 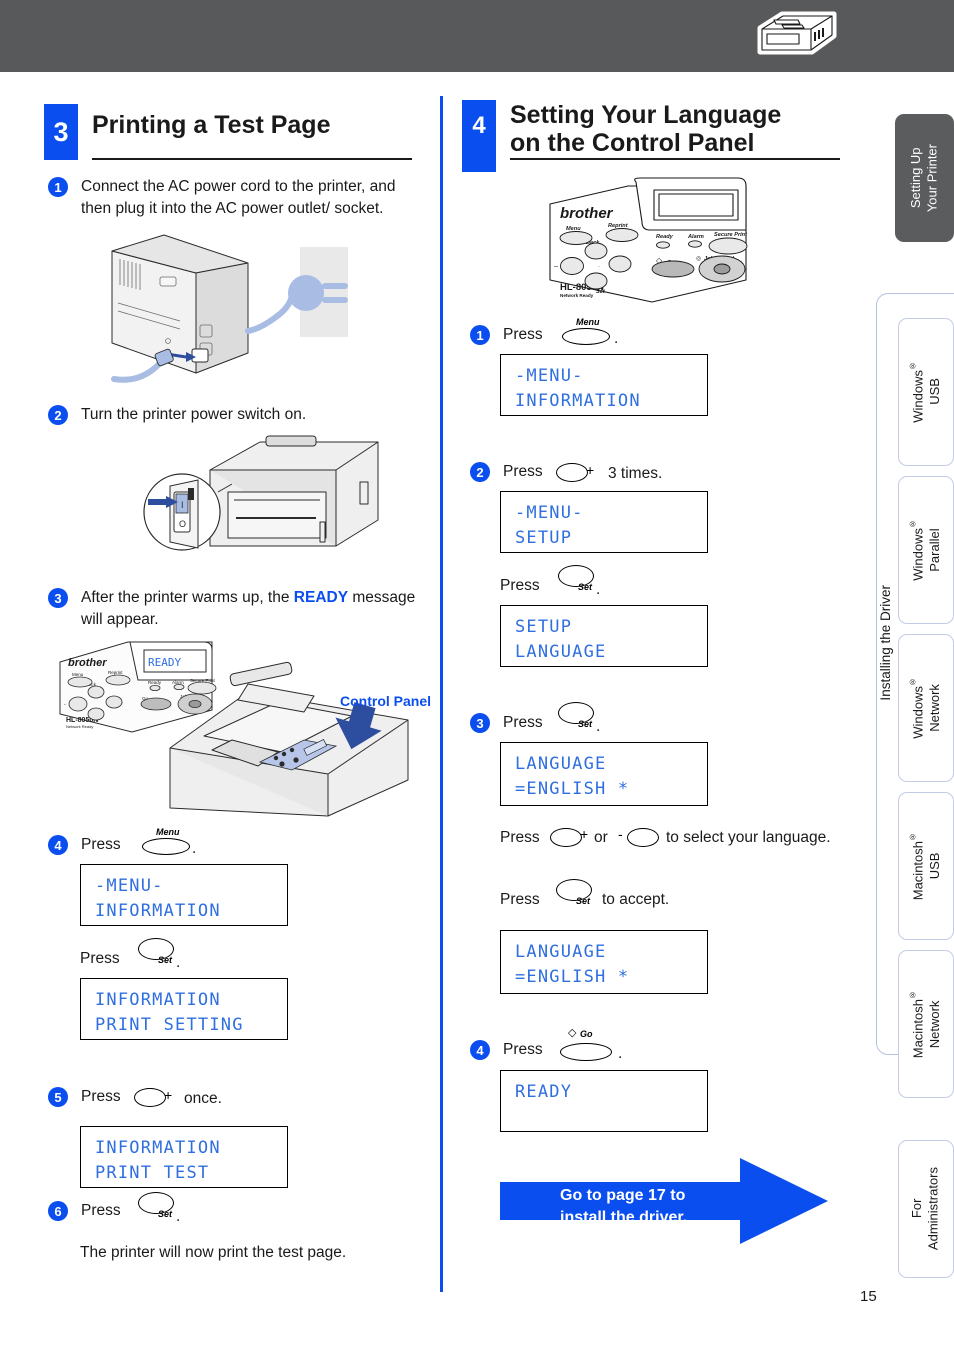 I want to click on left-step-2-text: Turn the printer power switch on., so click(x=194, y=414).